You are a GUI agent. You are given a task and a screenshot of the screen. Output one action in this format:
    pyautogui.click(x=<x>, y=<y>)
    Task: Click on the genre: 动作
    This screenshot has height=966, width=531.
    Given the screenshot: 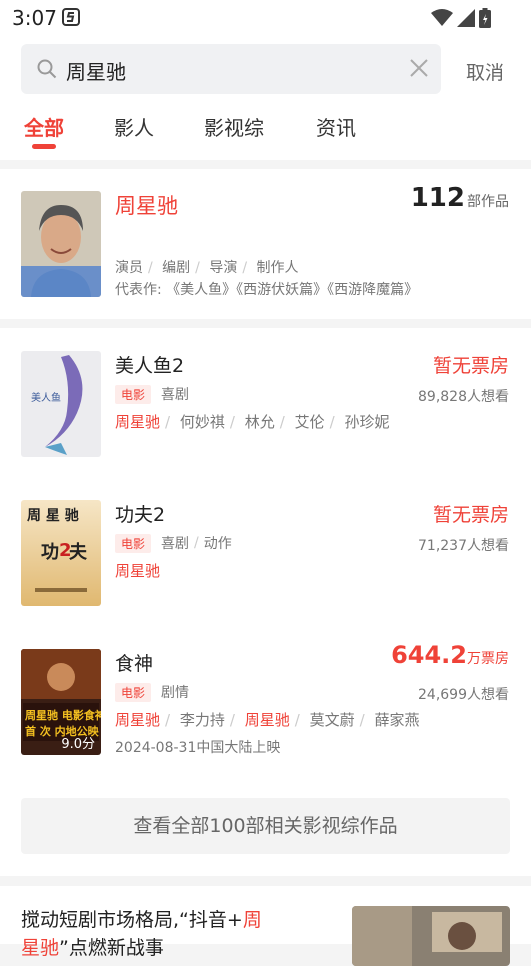 What is the action you would take?
    pyautogui.click(x=217, y=544)
    